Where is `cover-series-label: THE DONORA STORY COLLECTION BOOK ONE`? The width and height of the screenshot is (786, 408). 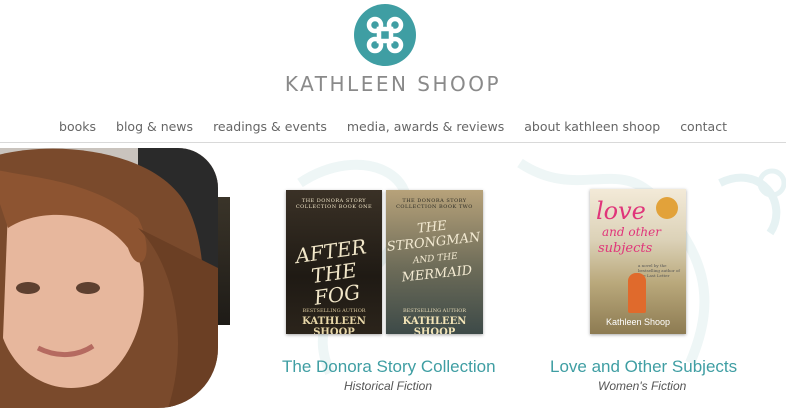
cover-series-label: THE DONORA STORY COLLECTION BOOK ONE is located at coordinates (334, 204).